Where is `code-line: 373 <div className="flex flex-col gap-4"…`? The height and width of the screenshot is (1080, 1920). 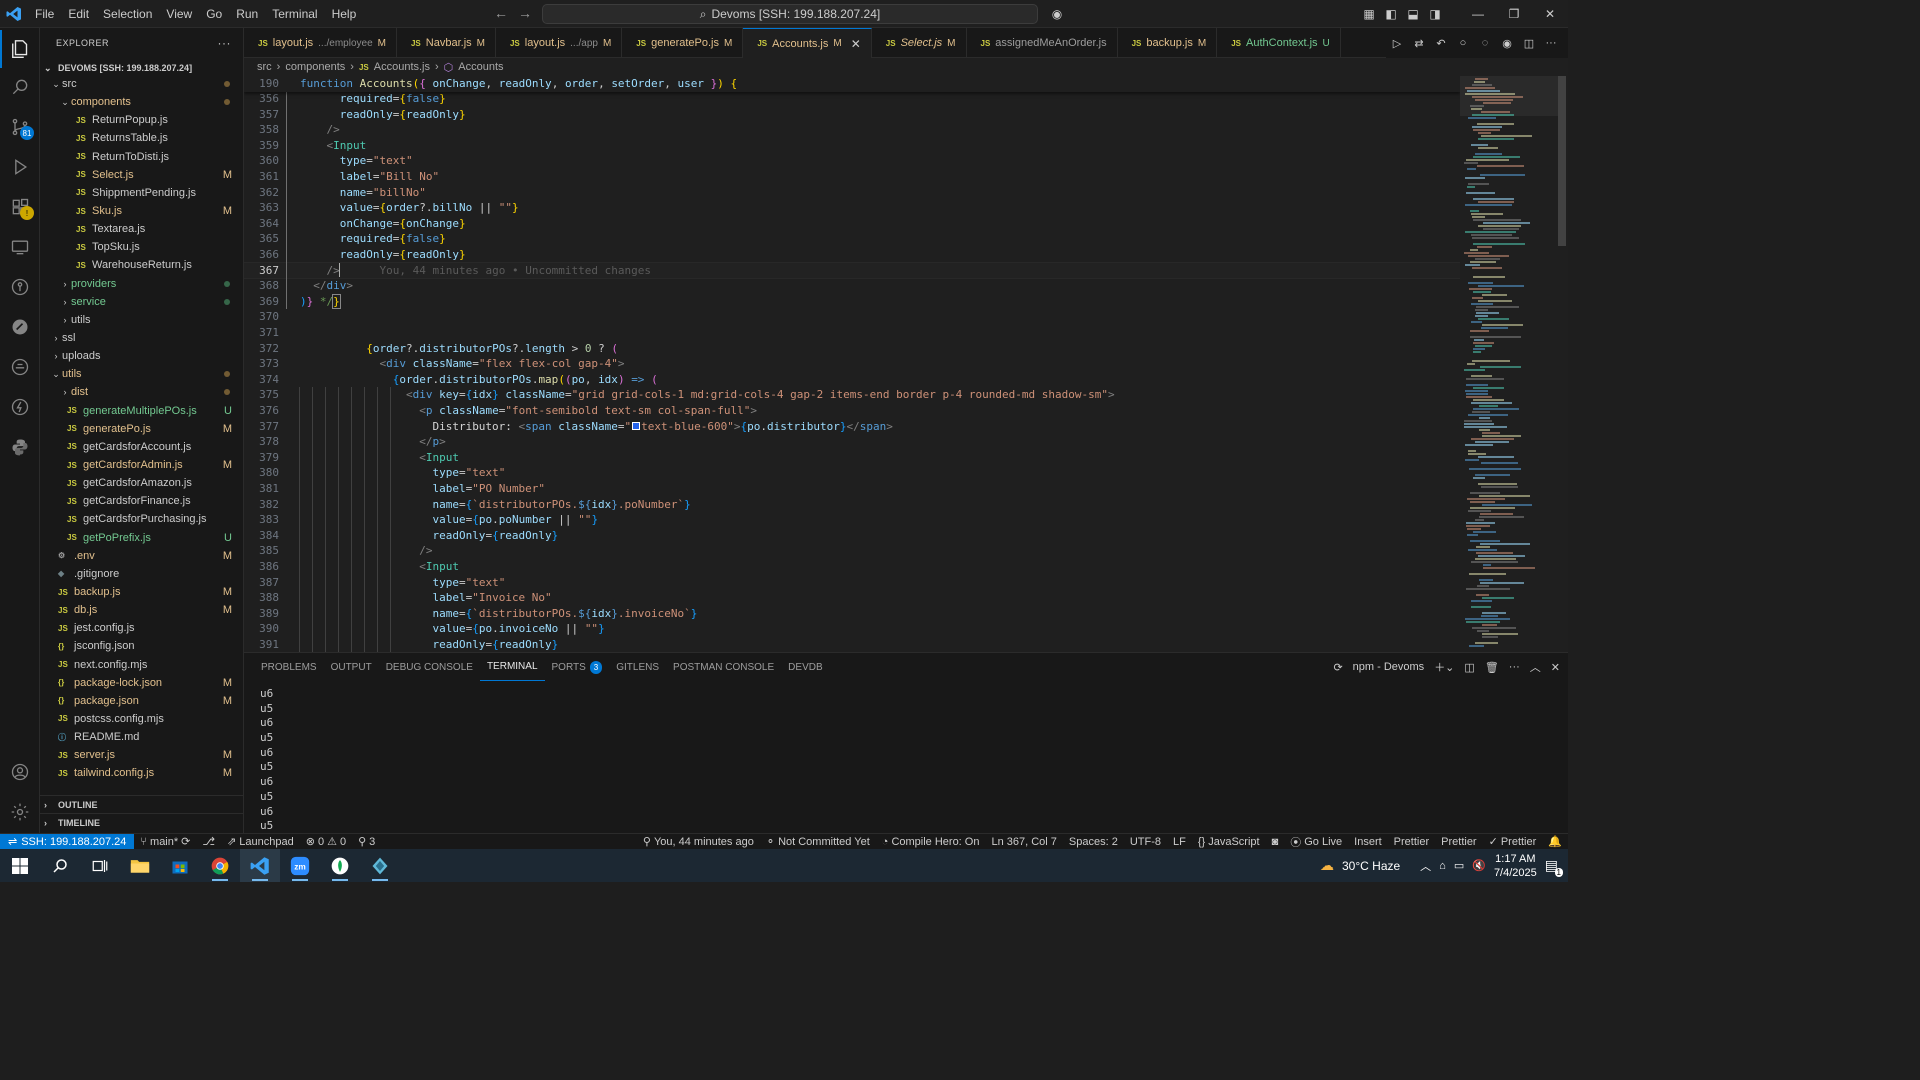
code-line: 373 <div className="flex flex-col gap-4"… is located at coordinates (852, 364).